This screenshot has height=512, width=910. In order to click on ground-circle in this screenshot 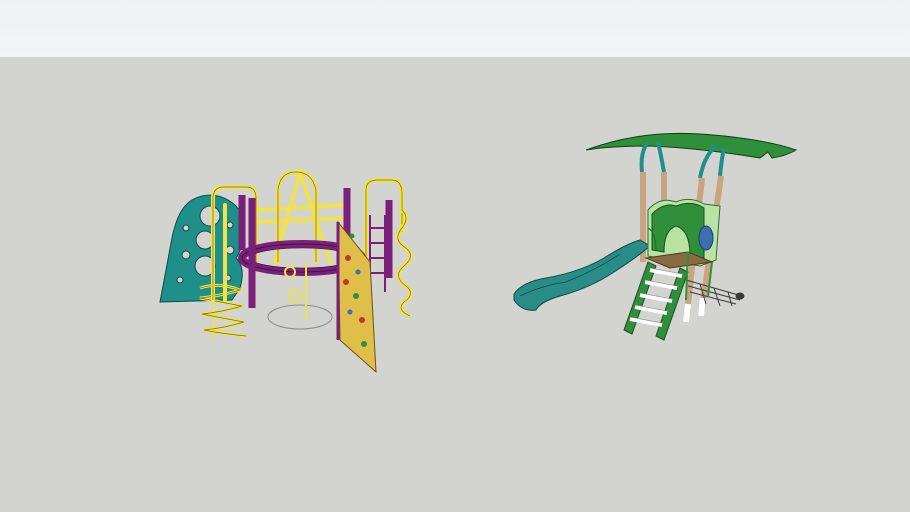, I will do `click(300, 317)`.